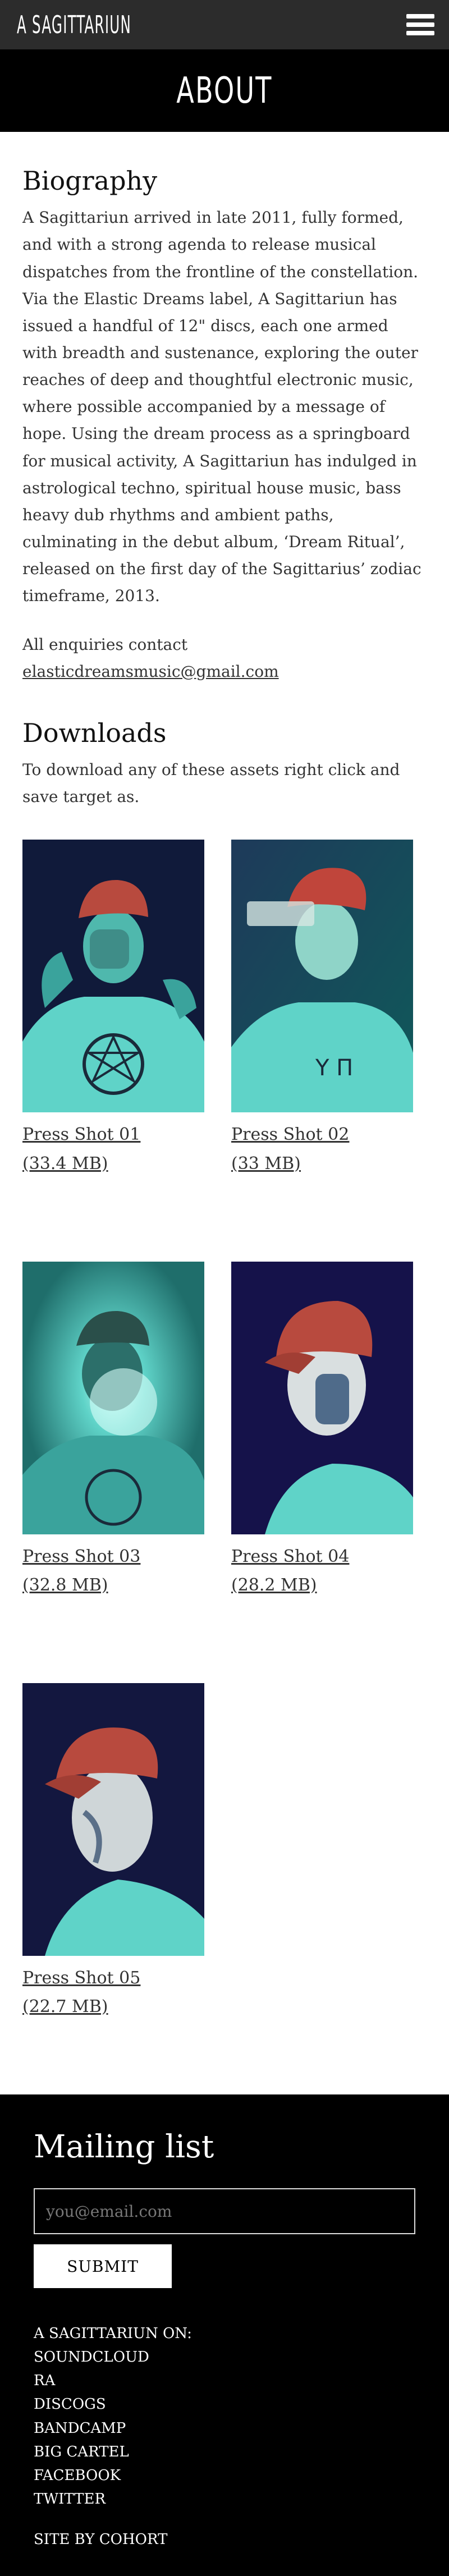 This screenshot has width=449, height=2576. What do you see at coordinates (124, 2146) in the screenshot?
I see `mailing-list-heading: Mailing list` at bounding box center [124, 2146].